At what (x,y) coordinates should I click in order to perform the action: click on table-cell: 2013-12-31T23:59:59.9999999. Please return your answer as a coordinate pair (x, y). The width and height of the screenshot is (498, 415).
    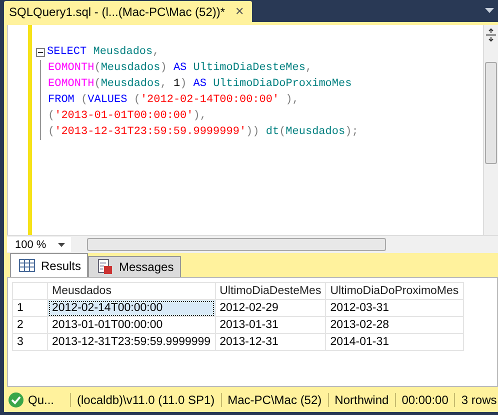
    Looking at the image, I should click on (132, 342).